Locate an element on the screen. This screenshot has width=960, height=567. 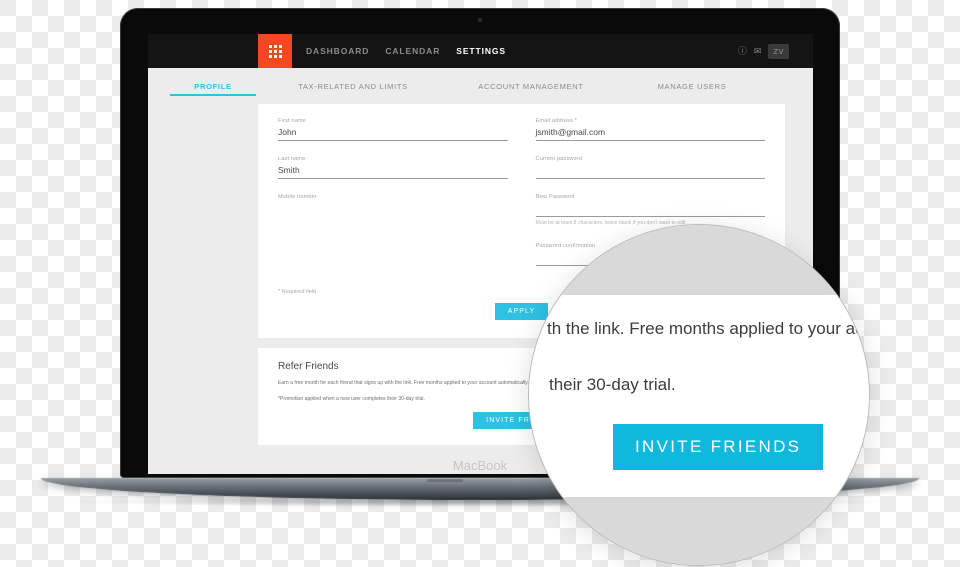
new-password-underline is located at coordinates (650, 216).